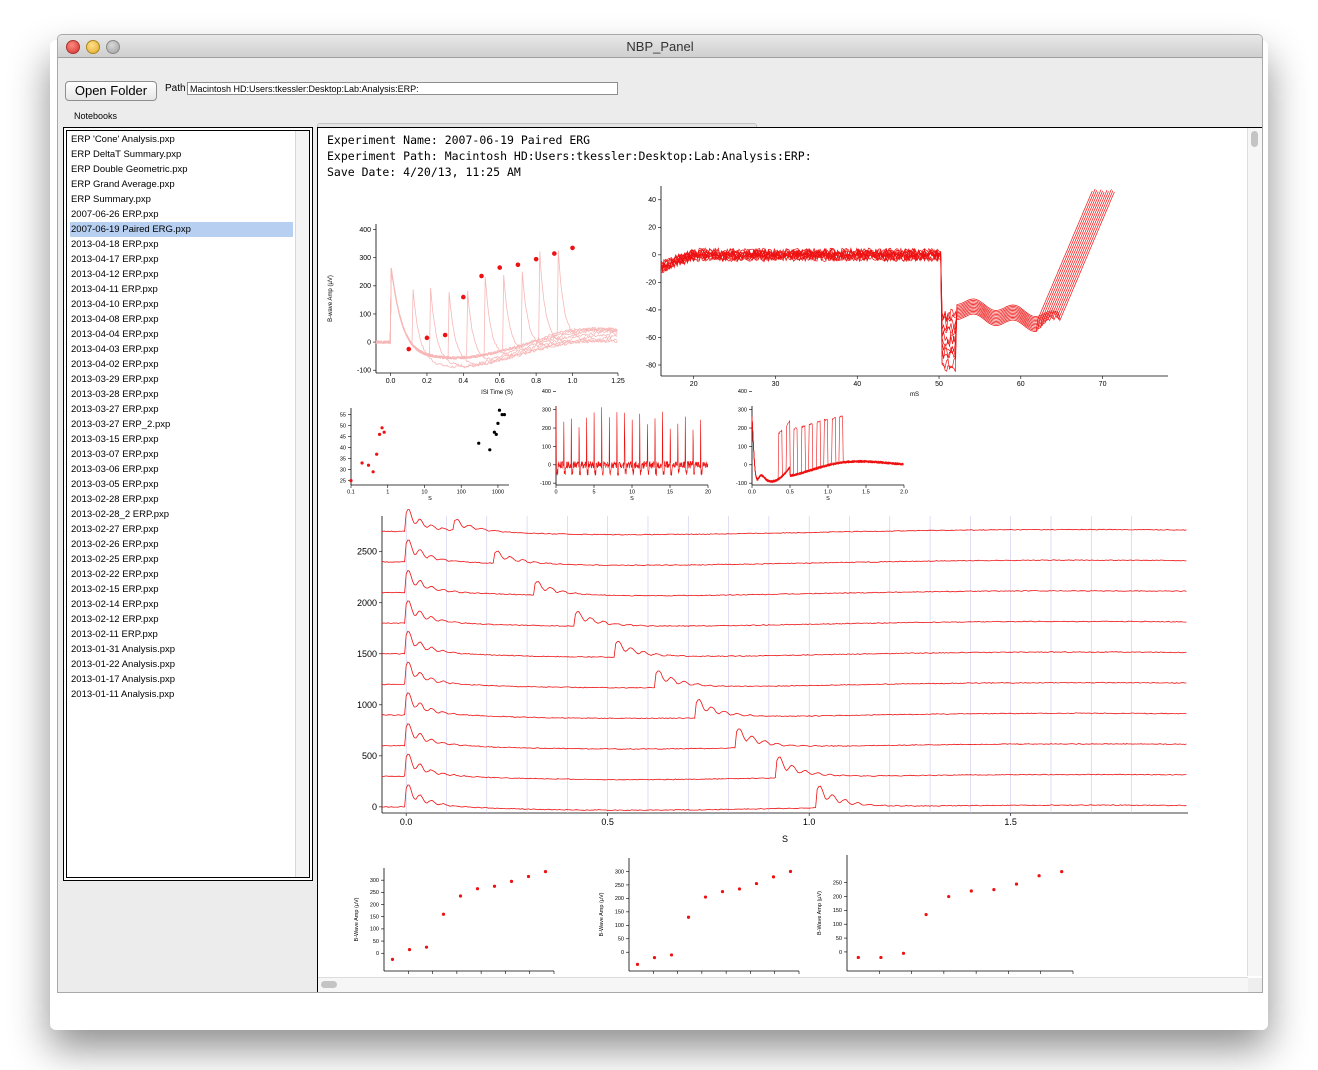 The width and height of the screenshot is (1318, 1070). What do you see at coordinates (427, 381) in the screenshot?
I see `isi-plot-x-tick-label: 0.2` at bounding box center [427, 381].